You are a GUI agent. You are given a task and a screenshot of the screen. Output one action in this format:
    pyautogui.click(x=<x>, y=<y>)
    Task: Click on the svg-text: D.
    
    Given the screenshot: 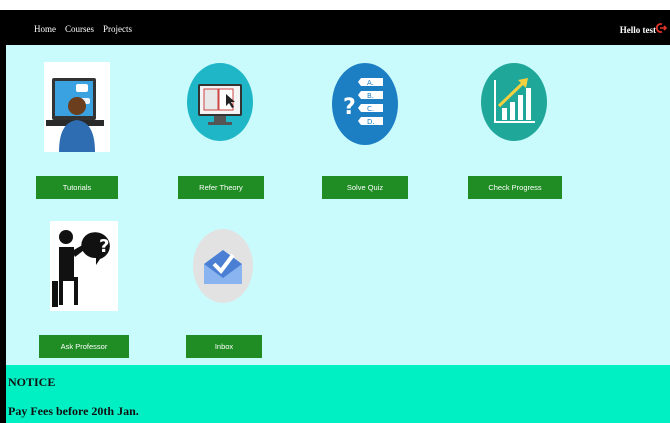 What is the action you would take?
    pyautogui.click(x=371, y=122)
    